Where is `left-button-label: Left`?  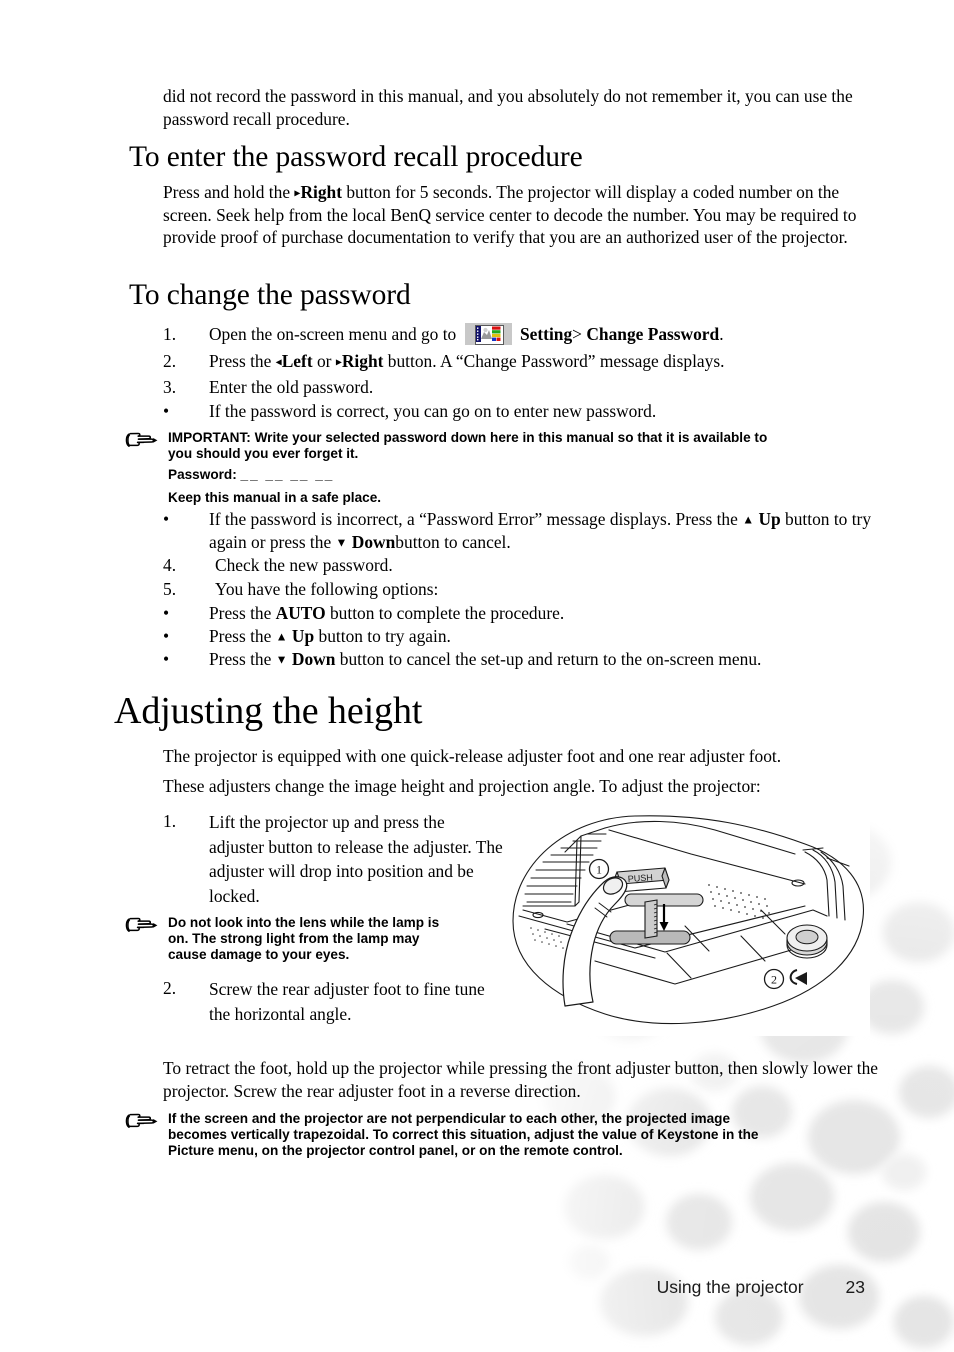
left-button-label: Left is located at coordinates (297, 361).